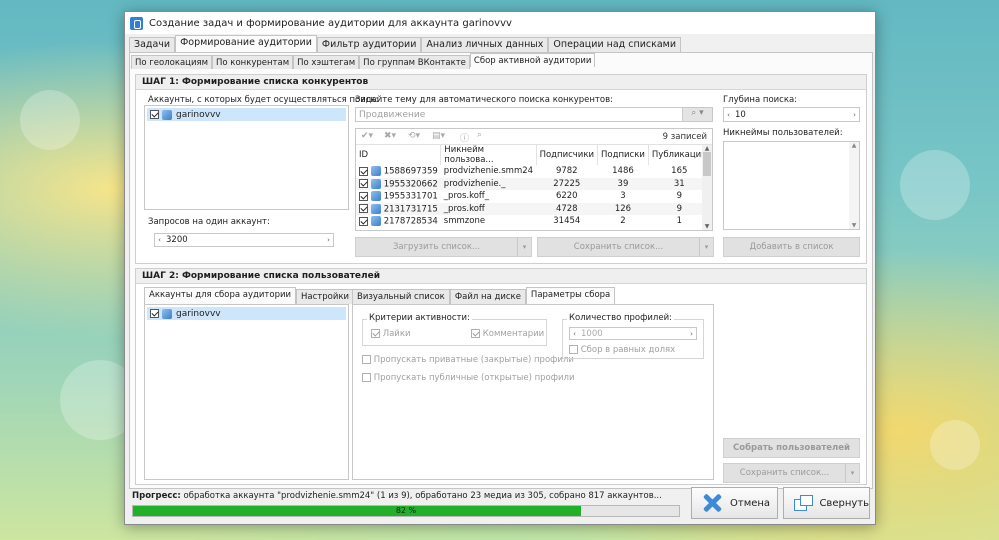 This screenshot has width=999, height=540. I want to click on skip-private-option: Пропускать приватные (закрытые) профили, so click(468, 360).